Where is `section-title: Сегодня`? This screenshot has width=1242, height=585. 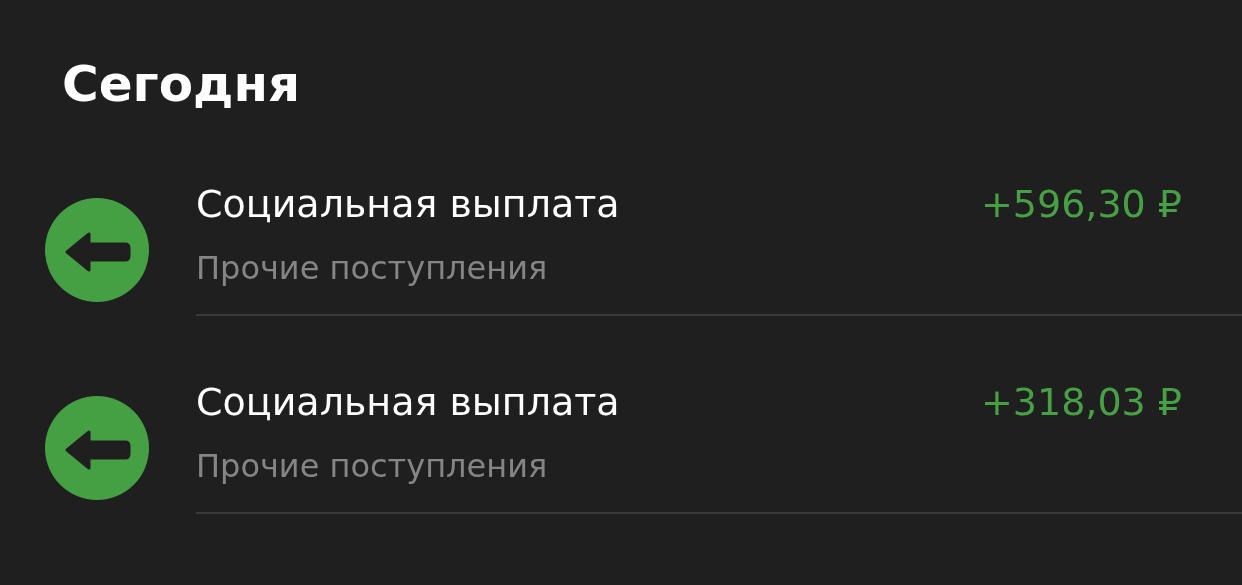
section-title: Сегодня is located at coordinates (181, 84).